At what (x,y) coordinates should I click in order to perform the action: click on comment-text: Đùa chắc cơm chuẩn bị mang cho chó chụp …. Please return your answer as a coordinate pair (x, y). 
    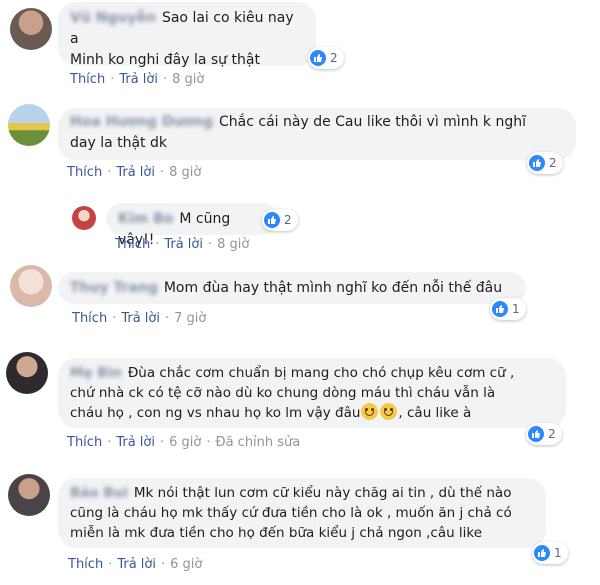
    Looking at the image, I should click on (321, 373).